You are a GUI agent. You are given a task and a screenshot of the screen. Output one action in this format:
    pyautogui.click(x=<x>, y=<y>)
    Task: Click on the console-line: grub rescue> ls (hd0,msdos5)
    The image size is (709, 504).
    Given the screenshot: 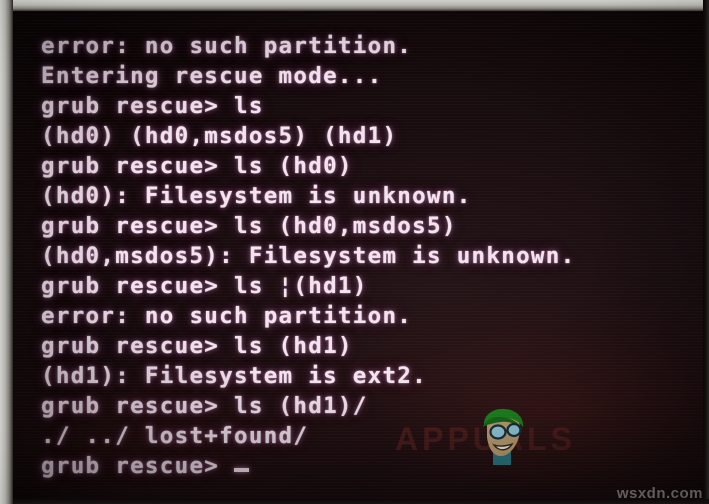 What is the action you would take?
    pyautogui.click(x=249, y=226)
    